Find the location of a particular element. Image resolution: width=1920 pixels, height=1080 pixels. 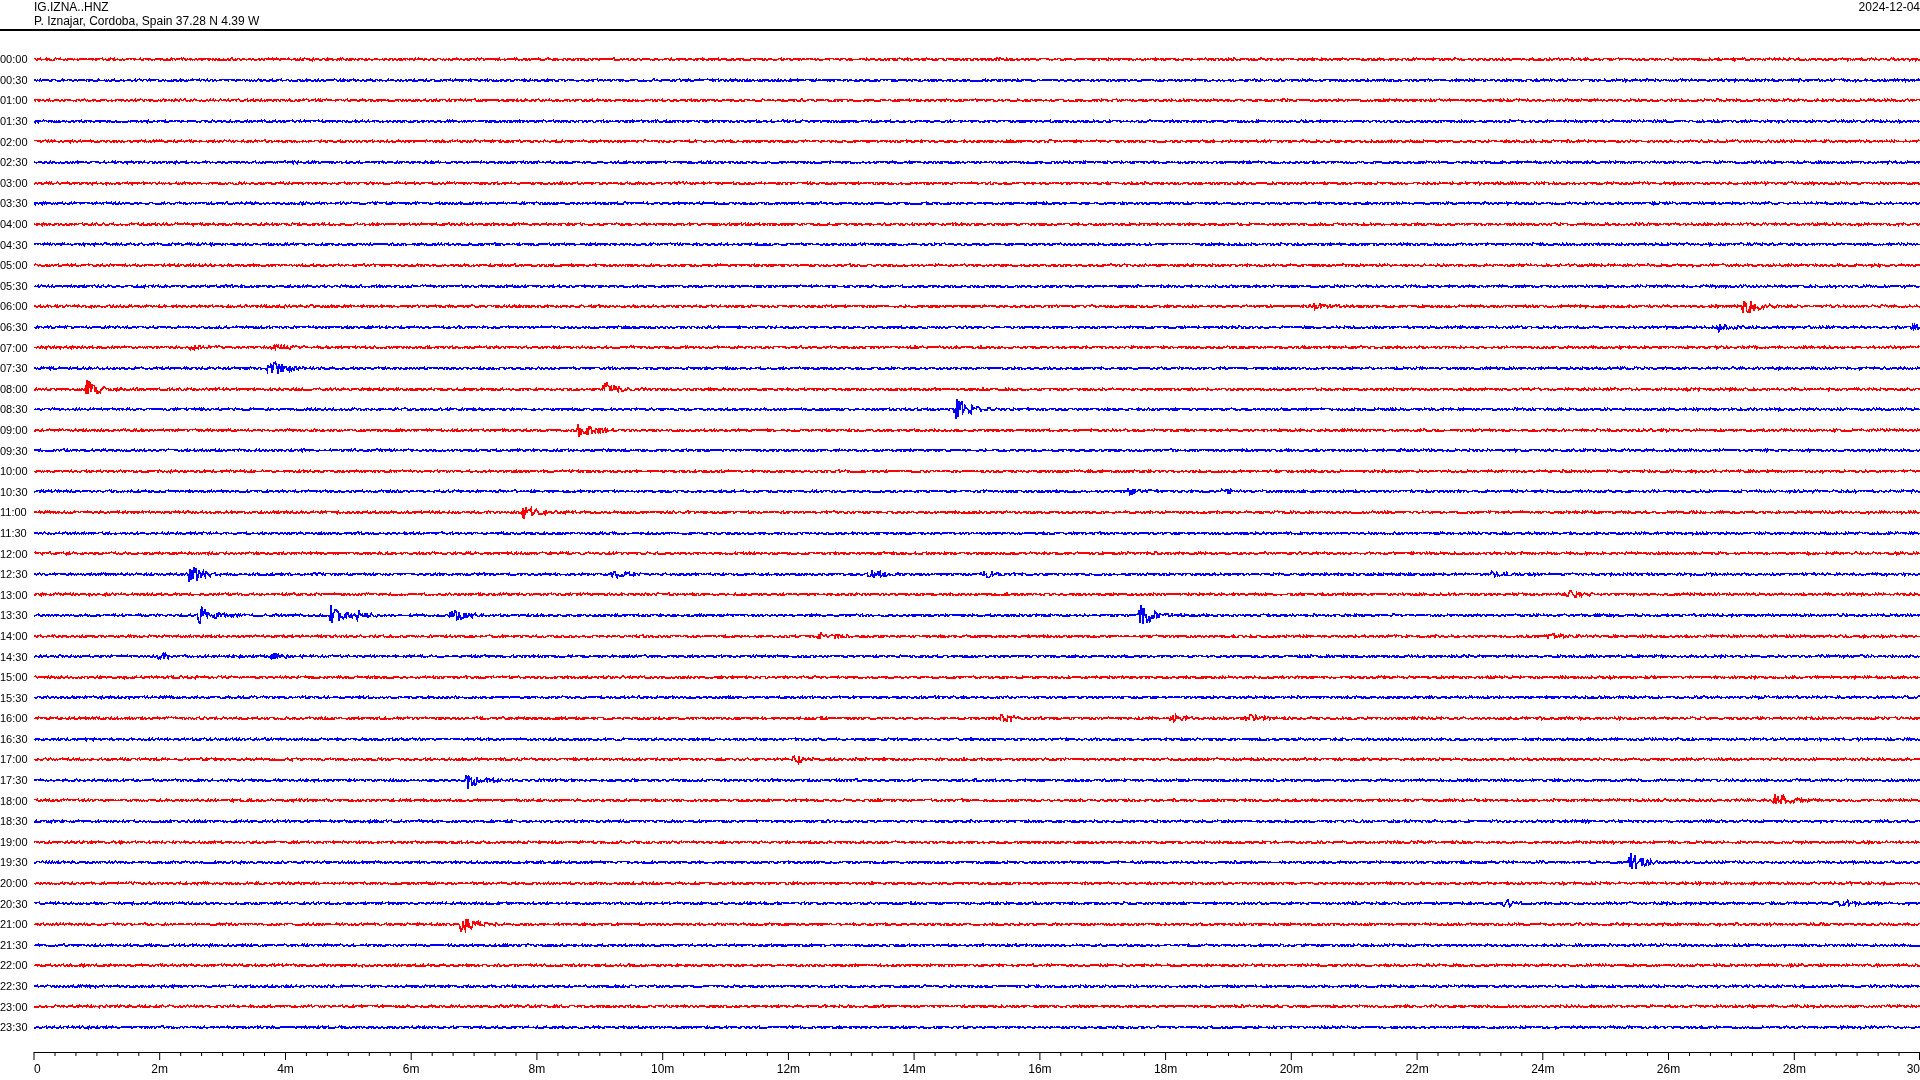

time-label: 23:30 is located at coordinates (14, 1027).